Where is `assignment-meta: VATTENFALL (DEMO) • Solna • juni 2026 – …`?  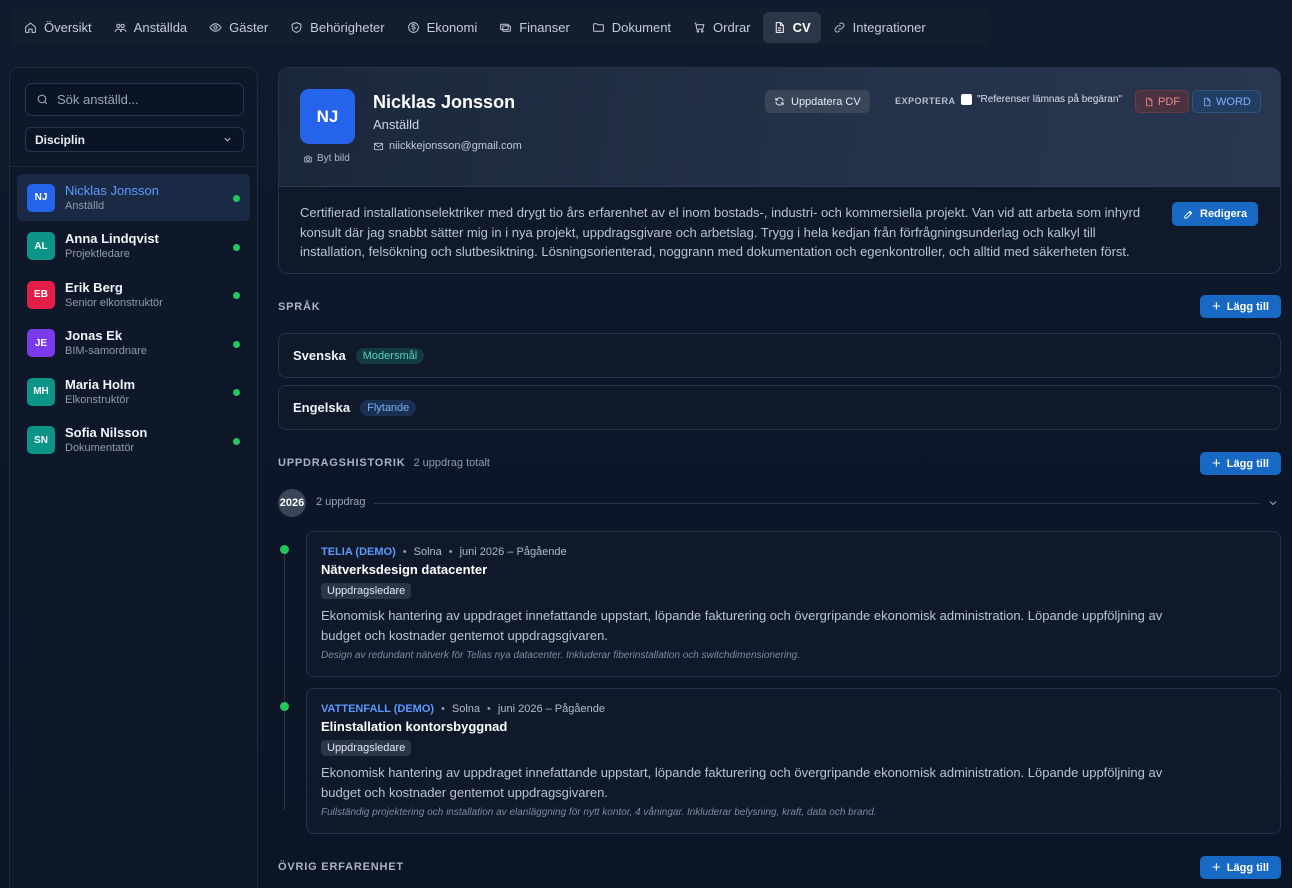 assignment-meta: VATTENFALL (DEMO) • Solna • juni 2026 – … is located at coordinates (463, 709).